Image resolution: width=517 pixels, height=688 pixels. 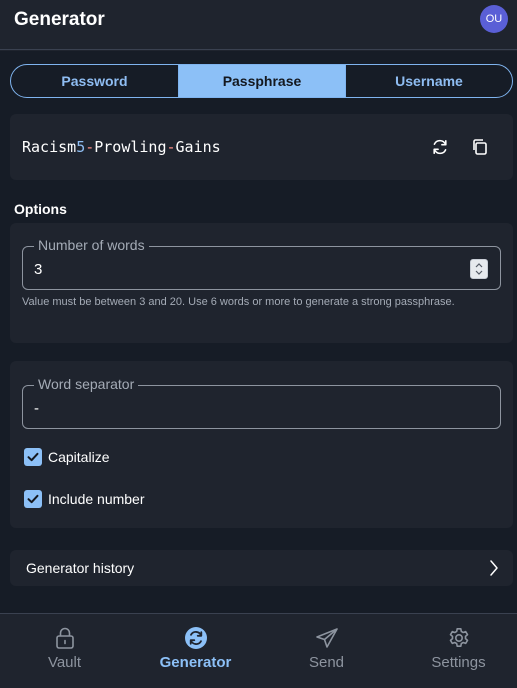 I want to click on options-heading: Options, so click(x=40, y=209).